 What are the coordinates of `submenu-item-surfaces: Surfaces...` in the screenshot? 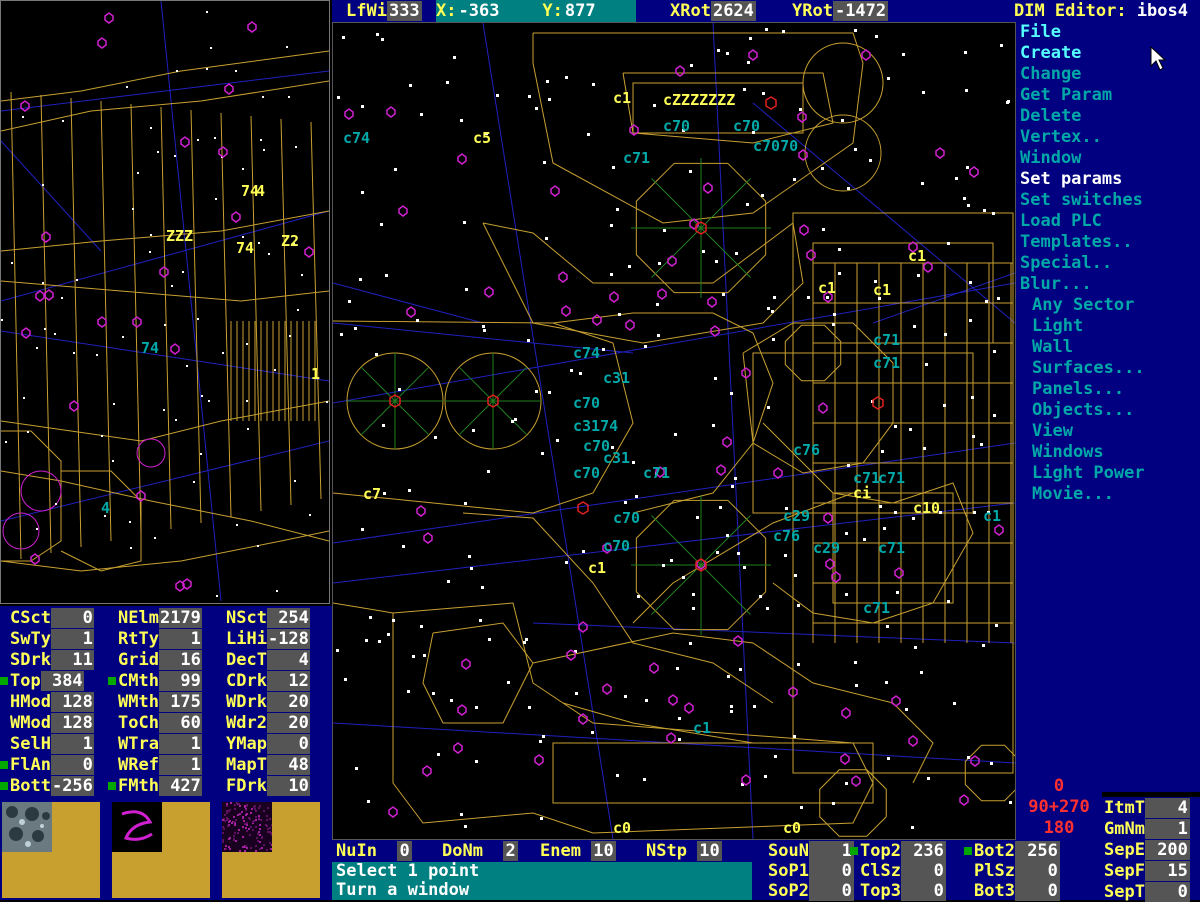 It's located at (1088, 368).